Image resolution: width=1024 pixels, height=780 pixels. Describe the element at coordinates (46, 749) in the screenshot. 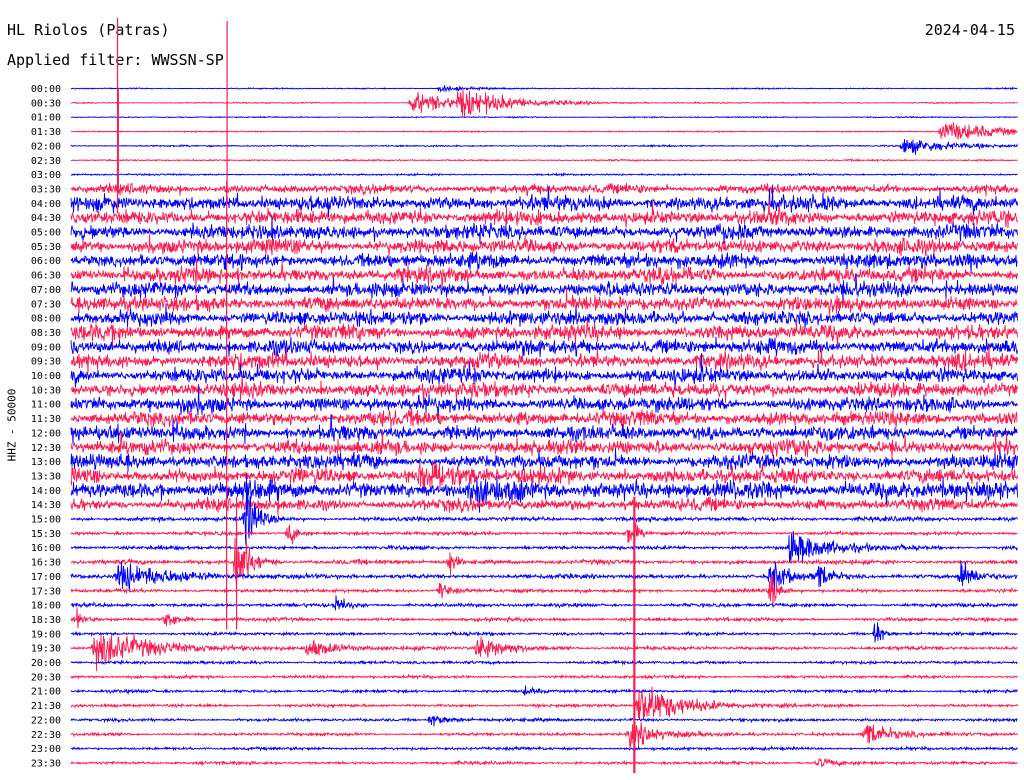

I see `row-time-label: 23:00` at that location.